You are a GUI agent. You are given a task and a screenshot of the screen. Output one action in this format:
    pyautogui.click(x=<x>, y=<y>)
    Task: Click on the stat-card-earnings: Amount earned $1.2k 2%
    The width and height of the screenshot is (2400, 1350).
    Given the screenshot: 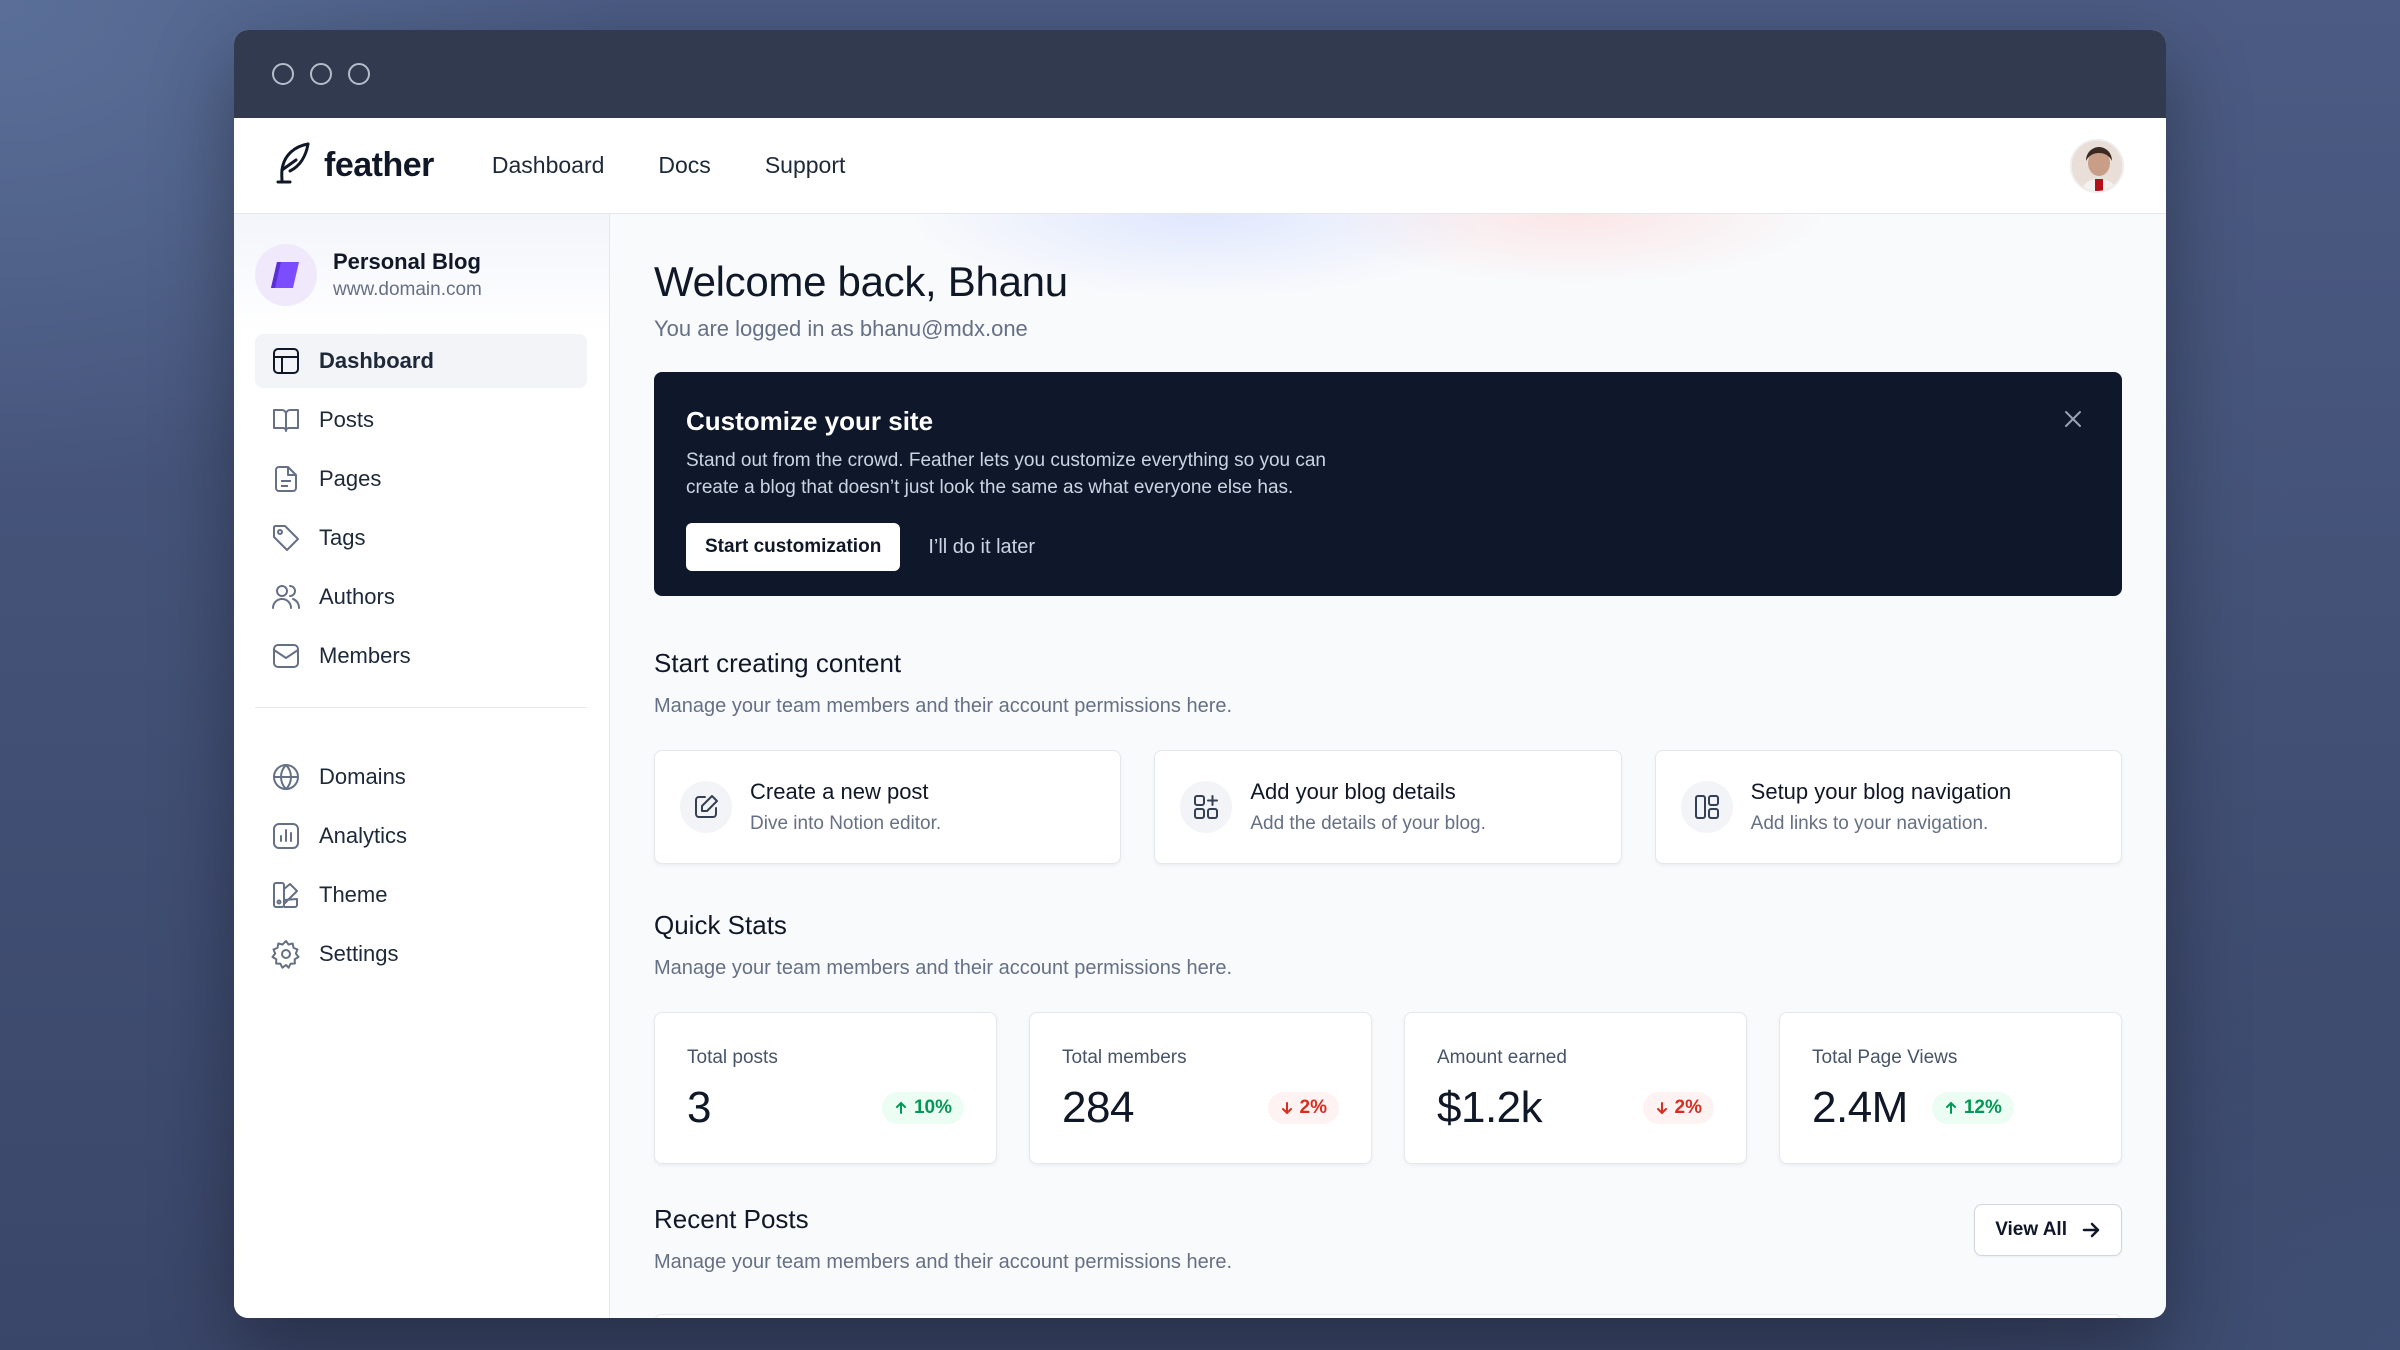 What is the action you would take?
    pyautogui.click(x=1575, y=1088)
    